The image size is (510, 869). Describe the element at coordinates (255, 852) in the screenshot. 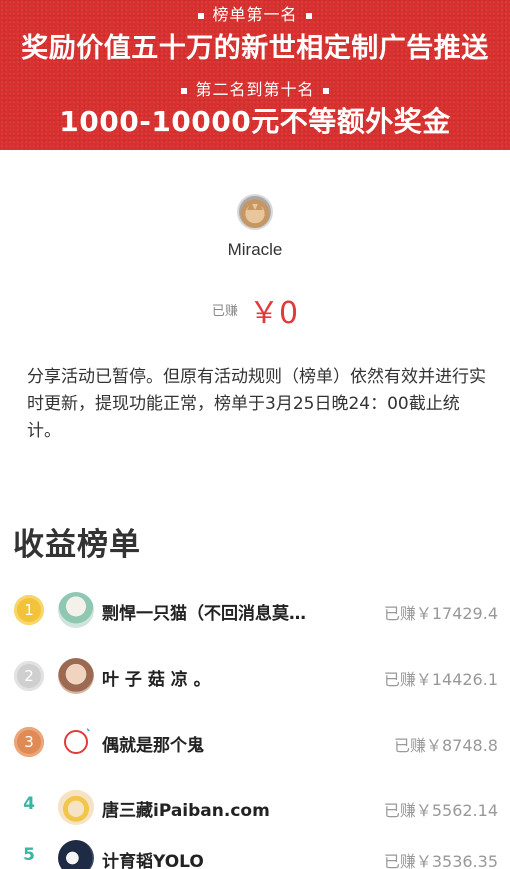

I see `leaderboard-row: 5 计育韬YOLO 已赚￥3536.35` at that location.